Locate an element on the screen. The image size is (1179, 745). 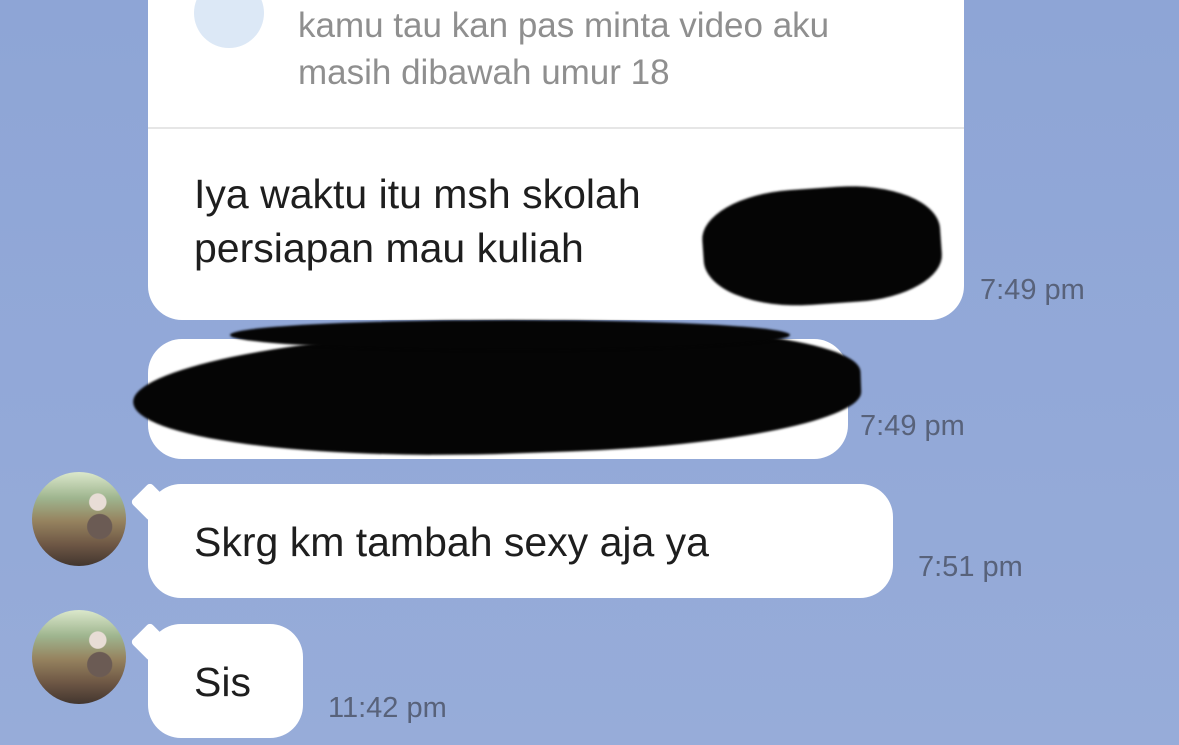
incoming-message-text: Sis is located at coordinates (222, 682).